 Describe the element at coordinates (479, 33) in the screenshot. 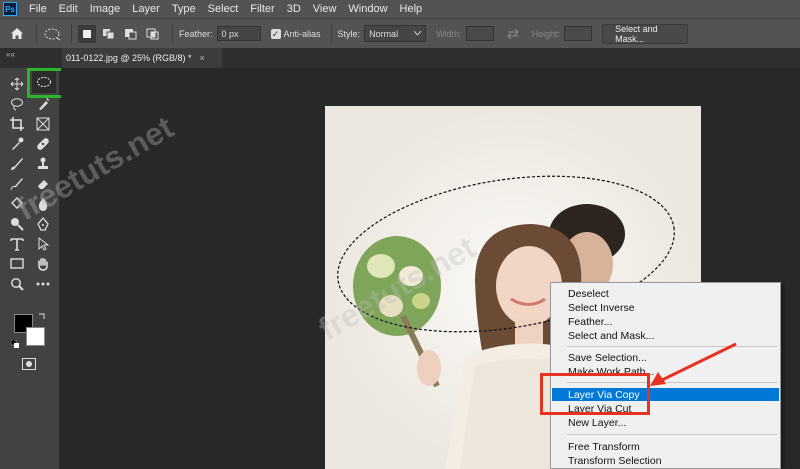

I see `width-input` at that location.